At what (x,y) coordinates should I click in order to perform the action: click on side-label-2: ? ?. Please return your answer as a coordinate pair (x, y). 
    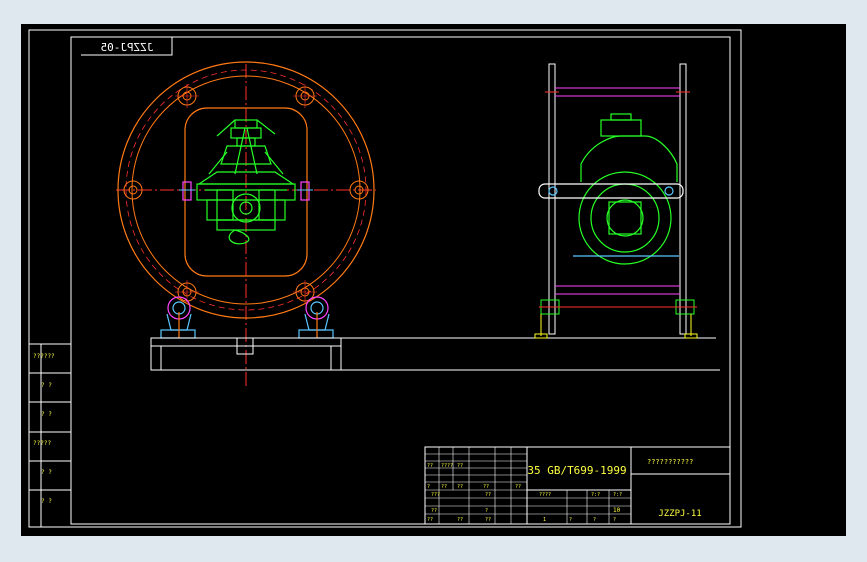
    Looking at the image, I should click on (46, 385).